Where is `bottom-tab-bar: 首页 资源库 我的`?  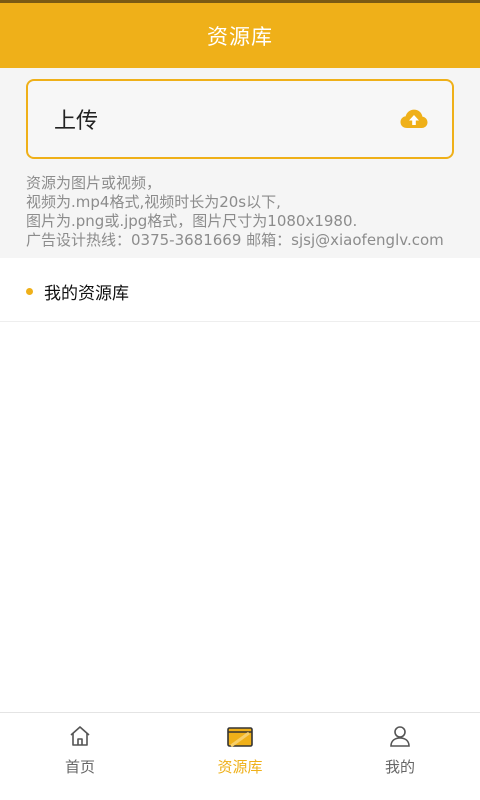
bottom-tab-bar: 首页 资源库 我的 is located at coordinates (240, 756).